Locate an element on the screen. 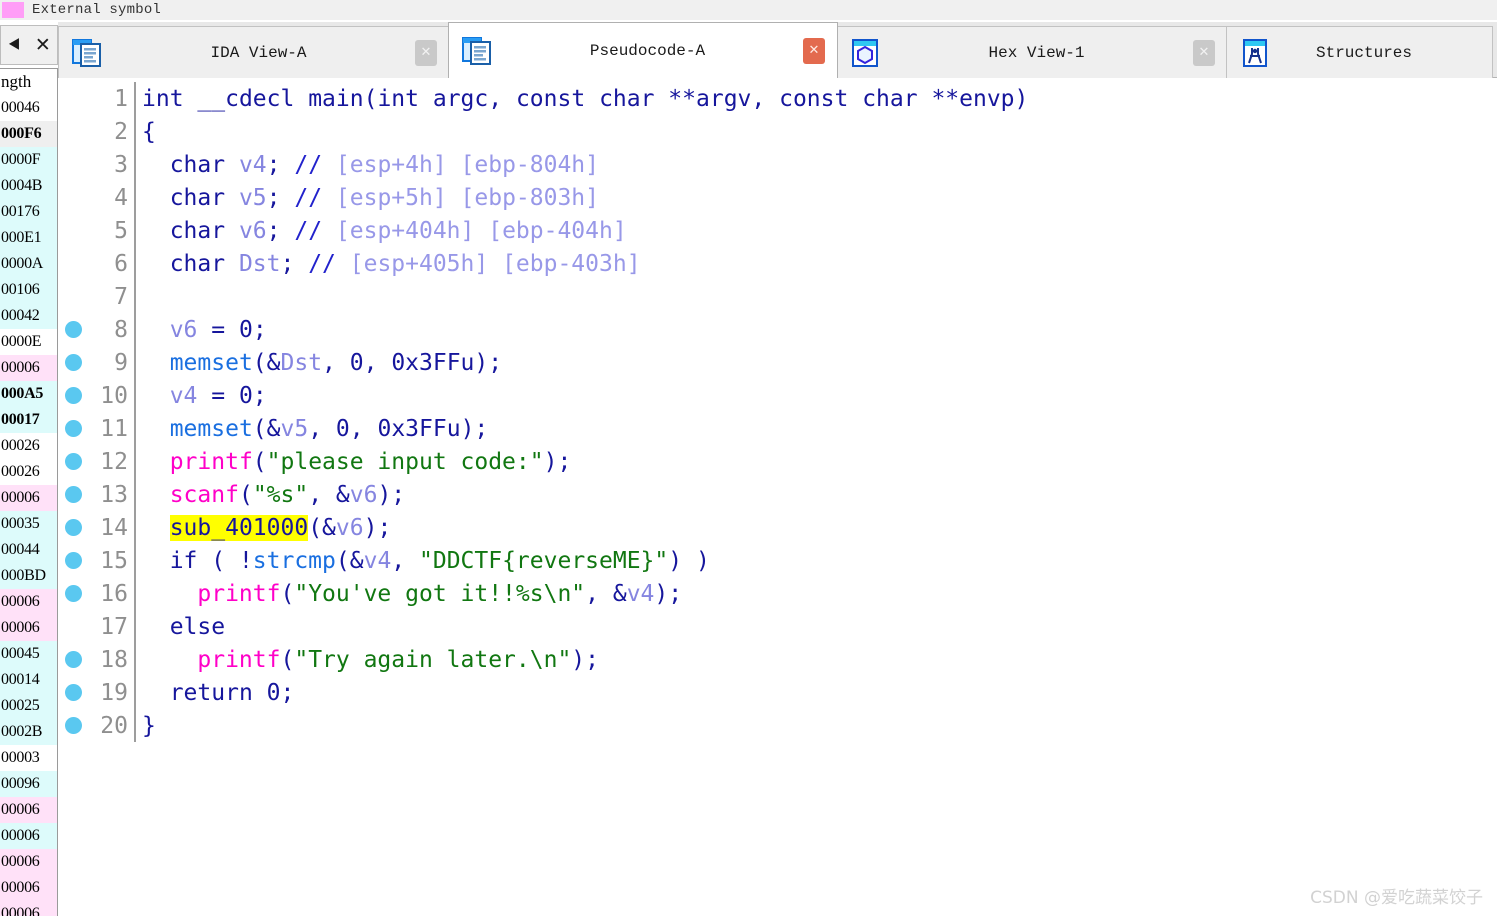  code-line-text: memset(&Dst, 0, 0x3FFu); is located at coordinates (319, 363).